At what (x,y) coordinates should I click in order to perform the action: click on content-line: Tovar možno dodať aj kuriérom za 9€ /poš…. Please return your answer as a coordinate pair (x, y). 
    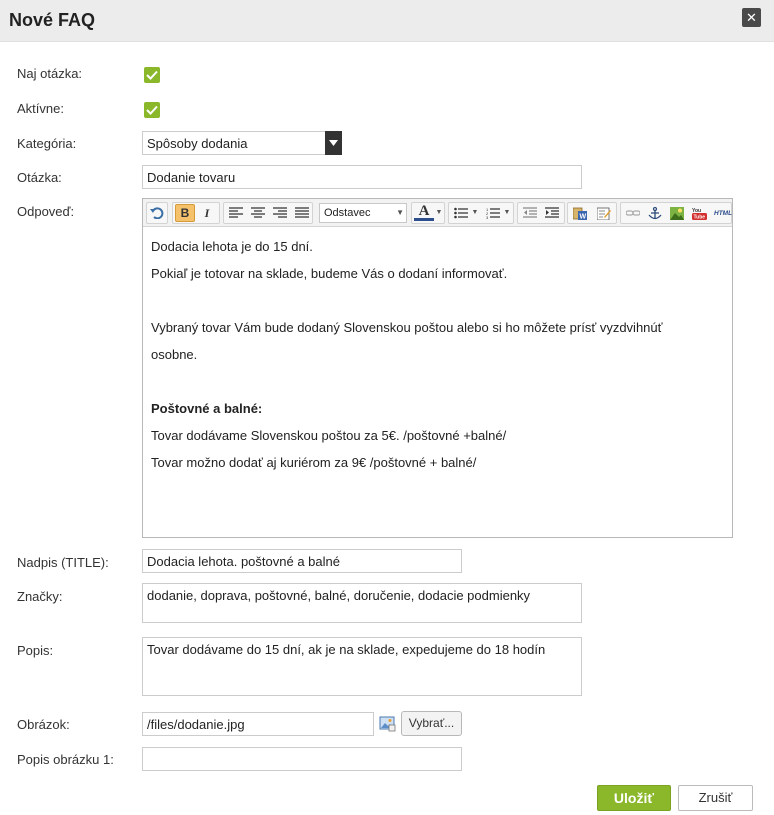
    Looking at the image, I should click on (314, 462).